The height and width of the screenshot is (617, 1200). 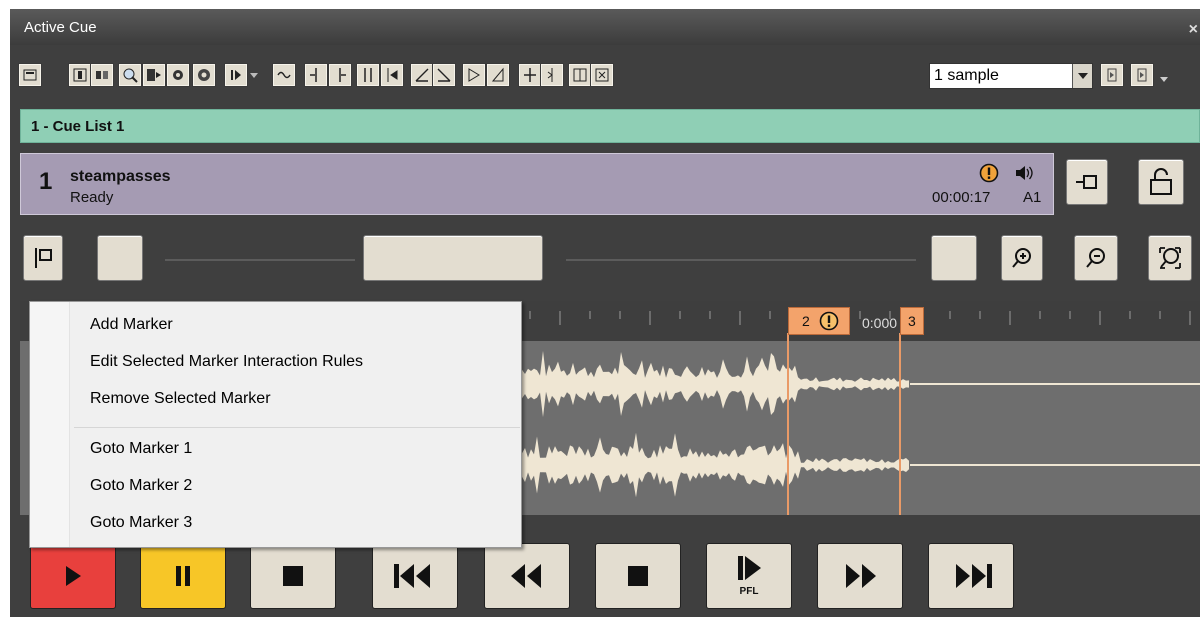 What do you see at coordinates (806, 321) in the screenshot?
I see `marker-2-label: 2` at bounding box center [806, 321].